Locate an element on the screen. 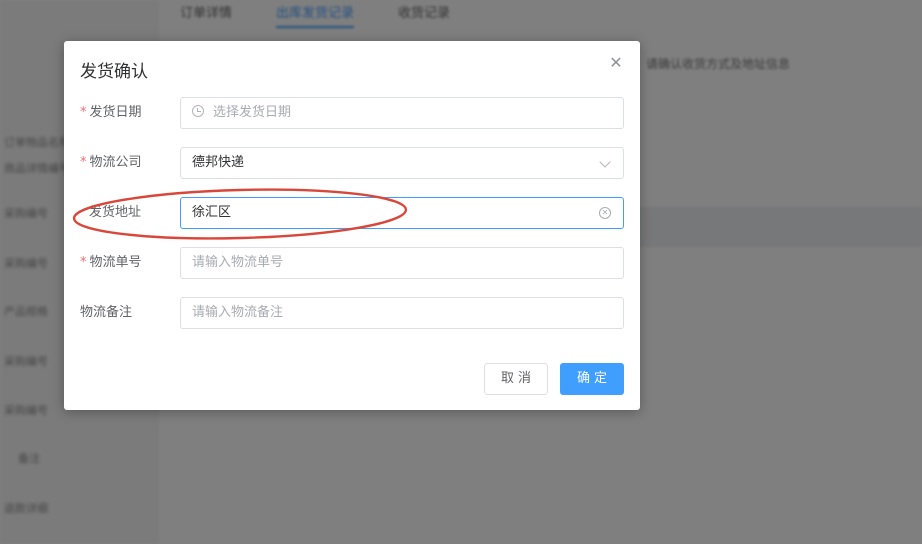  tracking-no-label: * 物流单号 is located at coordinates (111, 263).